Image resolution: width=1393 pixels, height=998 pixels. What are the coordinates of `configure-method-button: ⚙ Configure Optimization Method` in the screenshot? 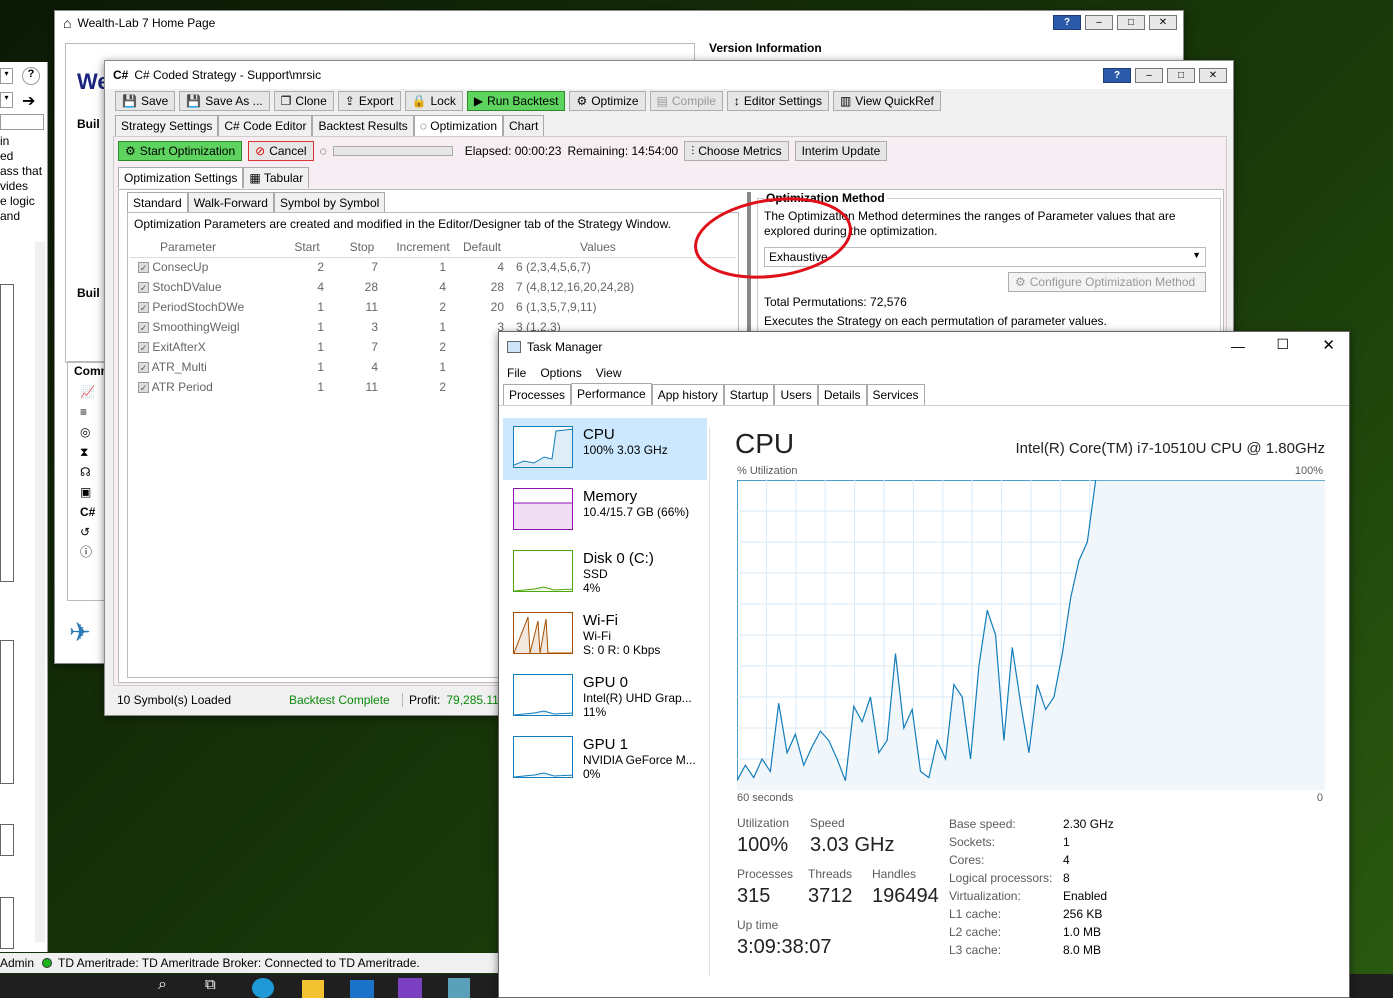 It's located at (1107, 282).